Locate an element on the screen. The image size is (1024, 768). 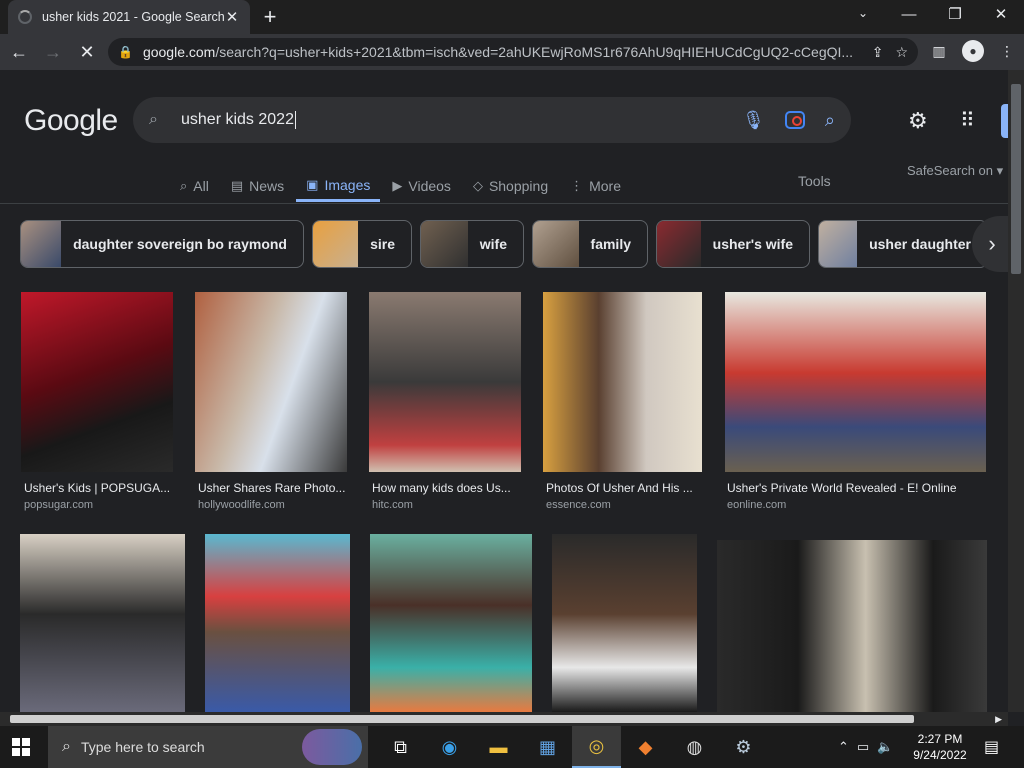
address-bar-actions: ⇪ ☆ is located at coordinates (890, 52).